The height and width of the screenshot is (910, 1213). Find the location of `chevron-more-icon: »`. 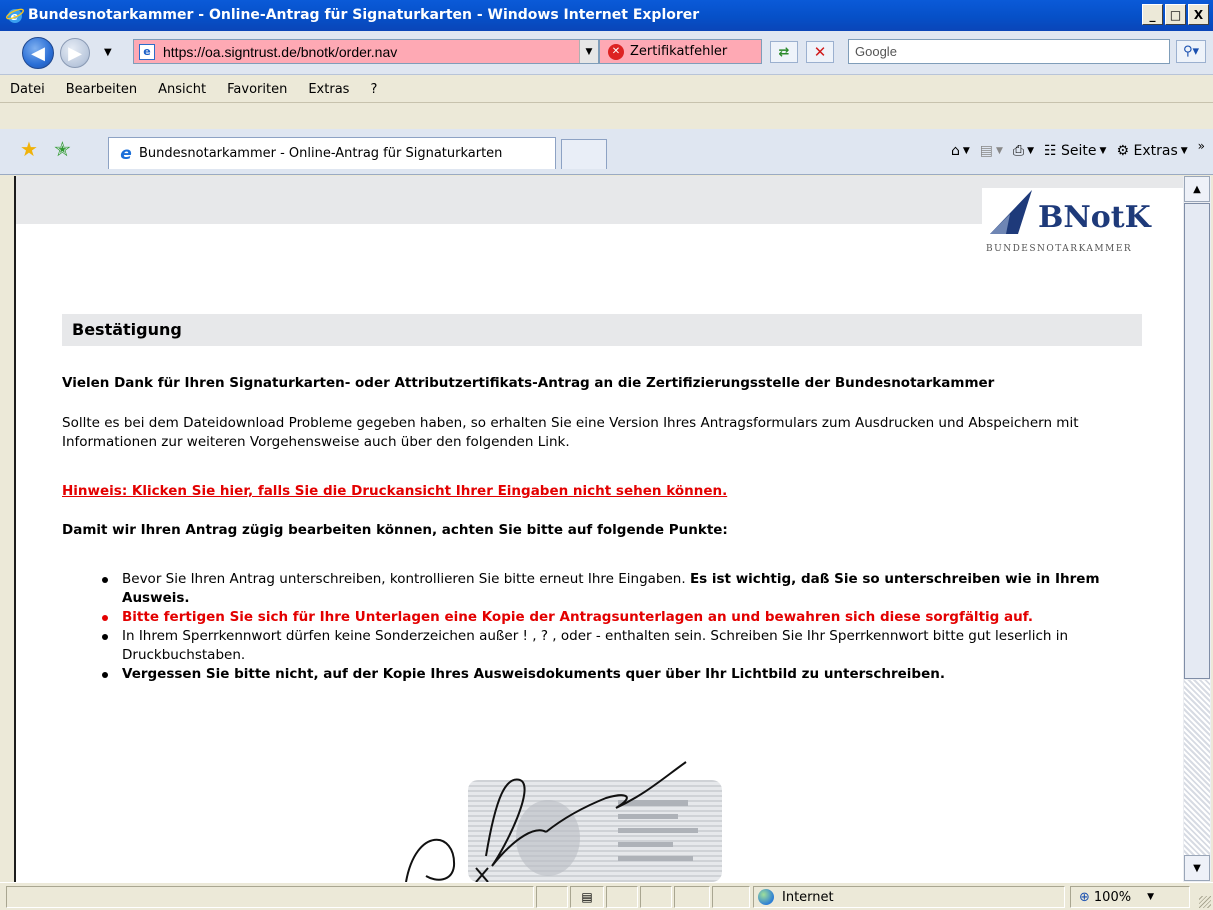

chevron-more-icon: » is located at coordinates (1201, 146).